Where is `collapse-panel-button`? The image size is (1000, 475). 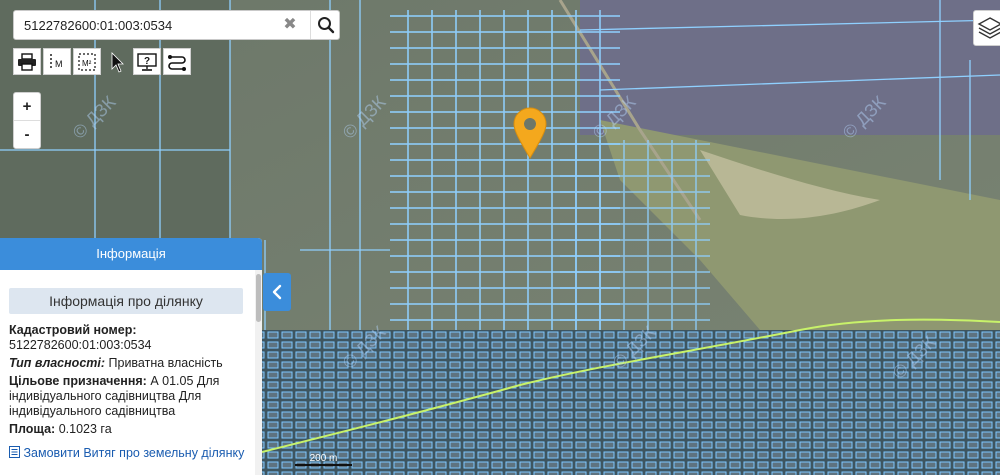 collapse-panel-button is located at coordinates (277, 292).